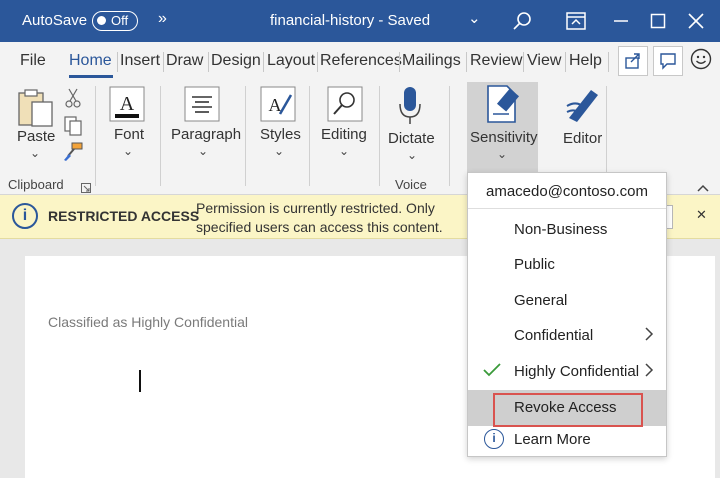 The image size is (720, 478). Describe the element at coordinates (561, 229) in the screenshot. I see `menu-item-label: Non-Business` at that location.